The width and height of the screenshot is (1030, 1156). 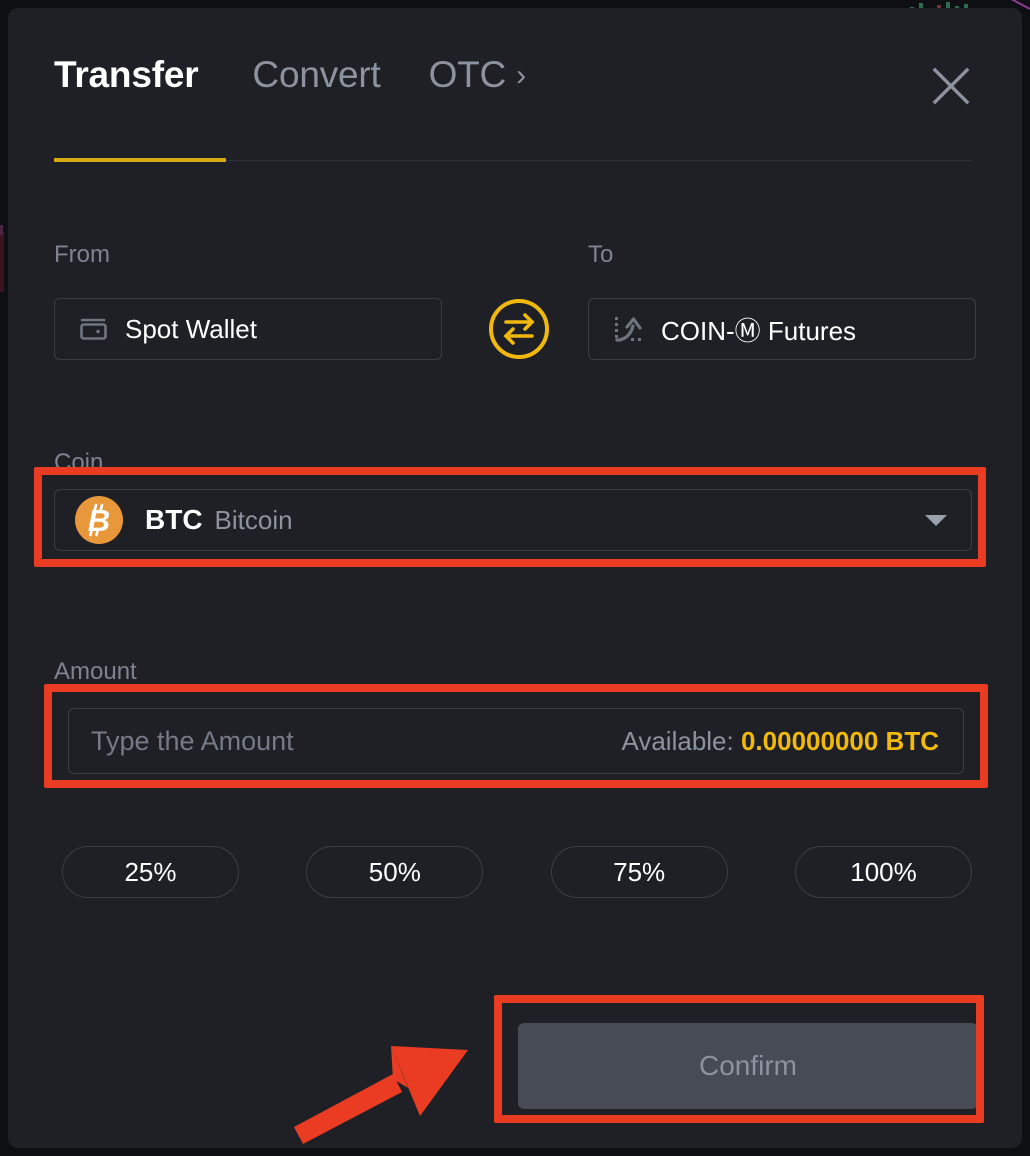 I want to click on confirm-button: Confirm, so click(x=748, y=1066).